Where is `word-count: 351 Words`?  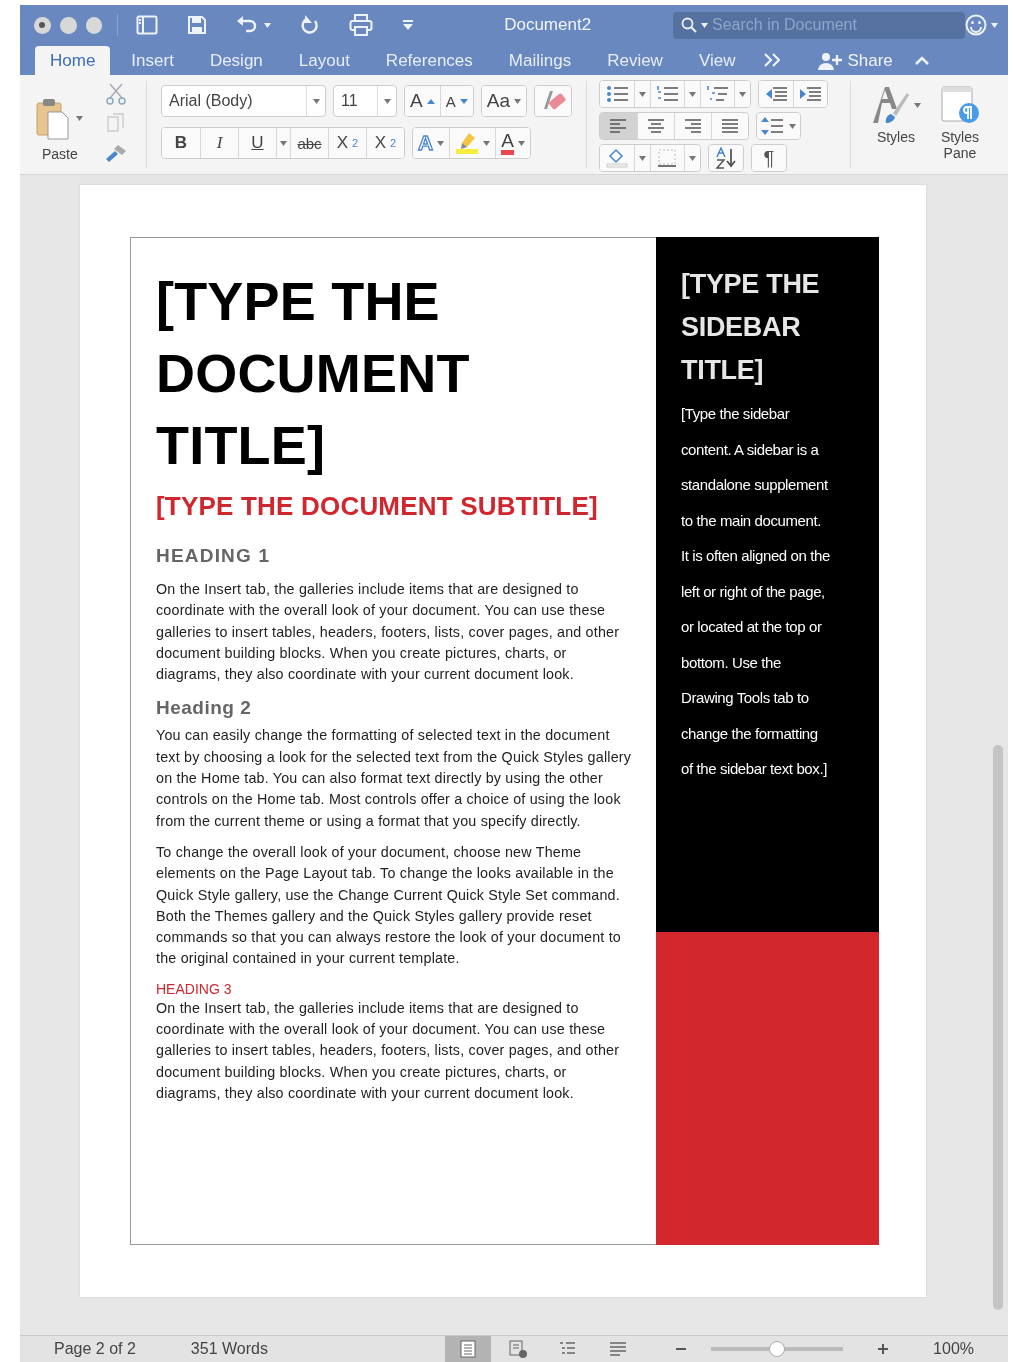
word-count: 351 Words is located at coordinates (229, 1349).